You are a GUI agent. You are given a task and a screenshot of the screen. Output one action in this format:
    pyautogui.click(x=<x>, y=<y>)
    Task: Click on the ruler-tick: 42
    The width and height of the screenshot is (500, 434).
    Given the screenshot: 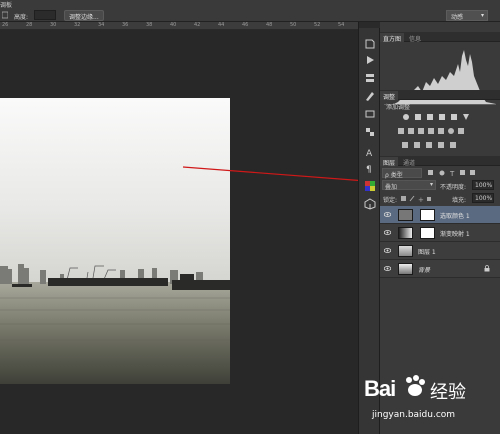 What is the action you would take?
    pyautogui.click(x=197, y=25)
    